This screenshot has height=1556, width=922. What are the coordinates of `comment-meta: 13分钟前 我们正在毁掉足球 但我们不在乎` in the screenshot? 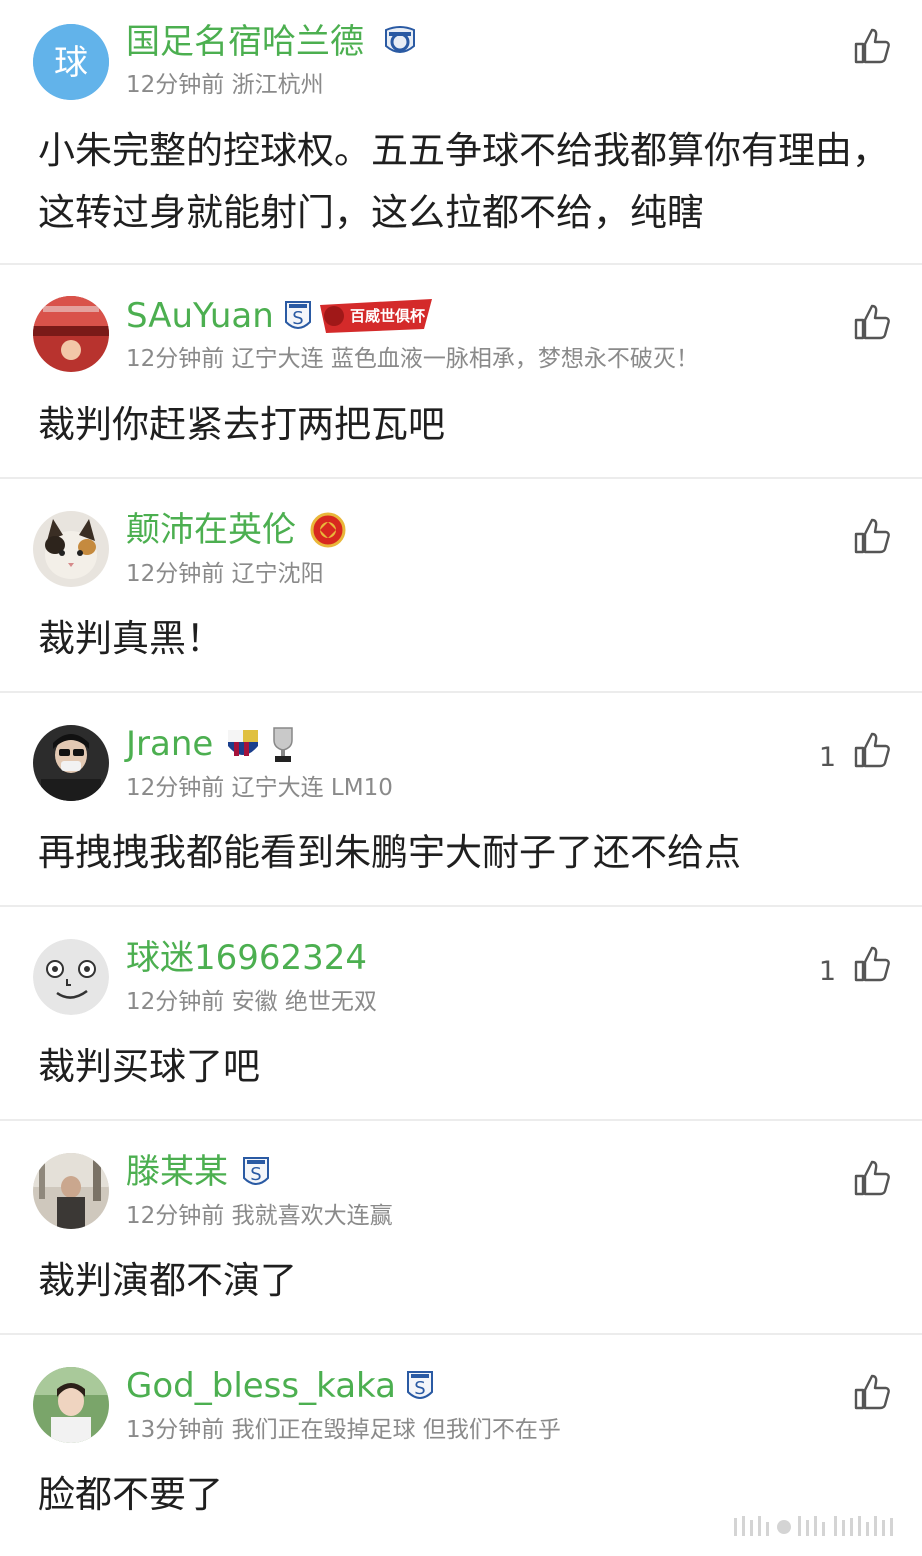 It's located at (343, 1430).